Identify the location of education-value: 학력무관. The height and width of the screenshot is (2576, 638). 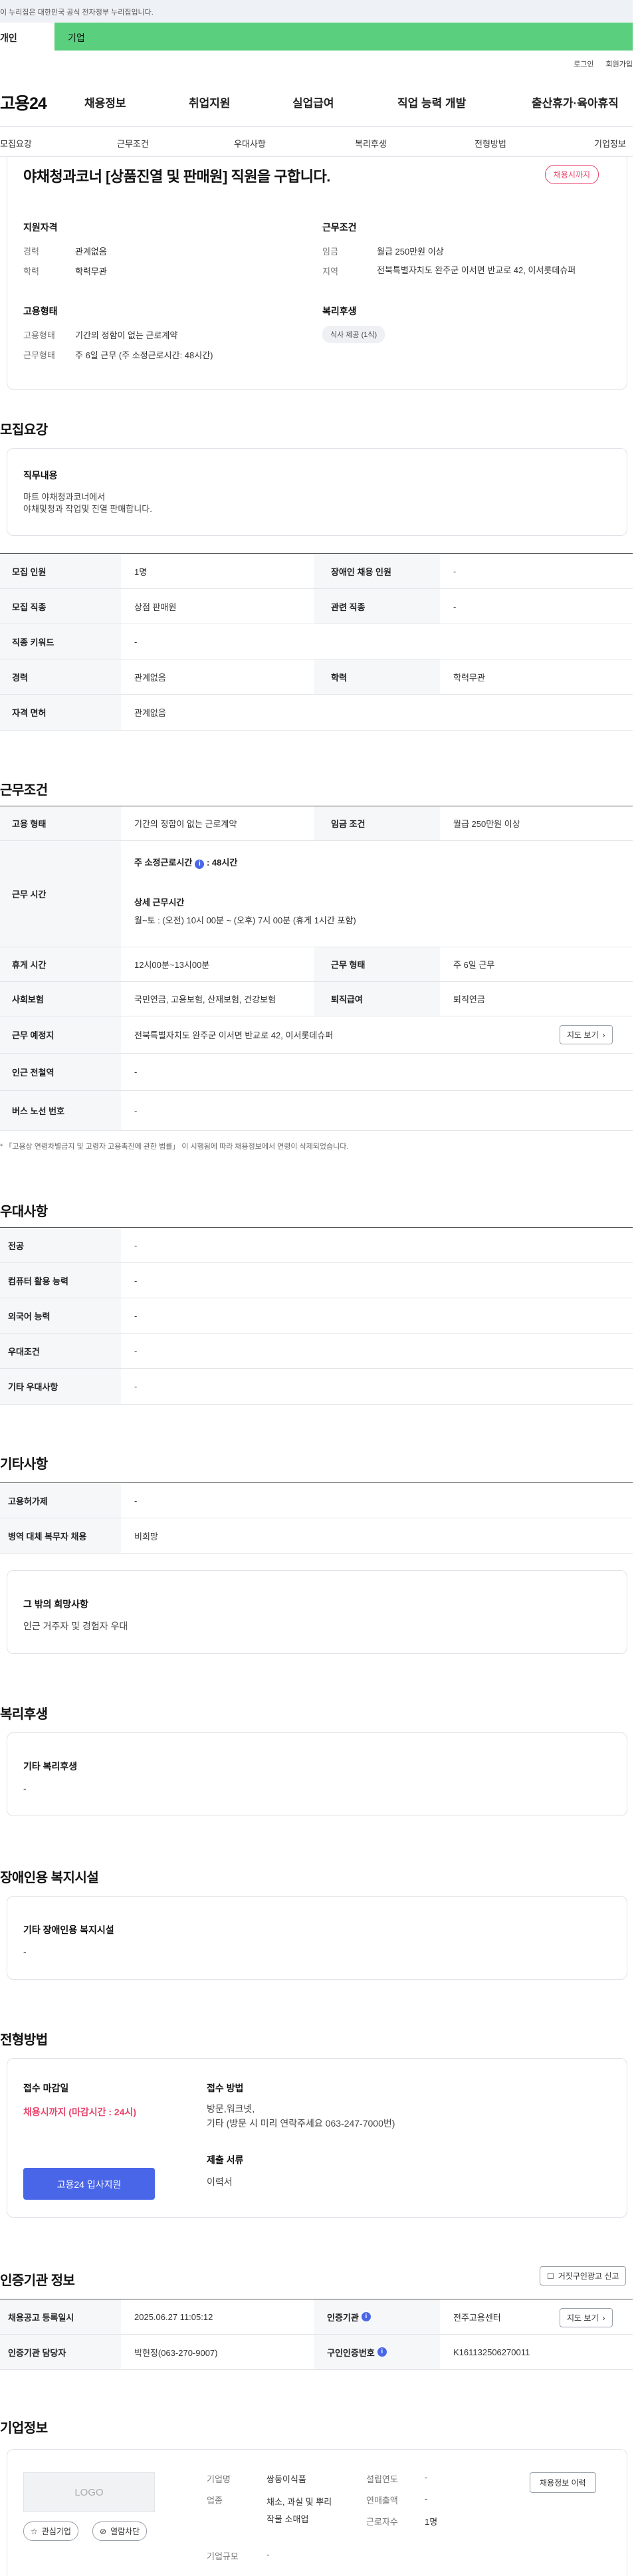
(91, 272).